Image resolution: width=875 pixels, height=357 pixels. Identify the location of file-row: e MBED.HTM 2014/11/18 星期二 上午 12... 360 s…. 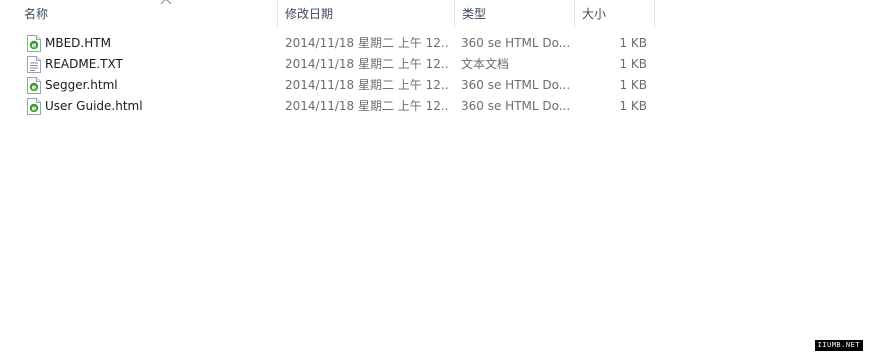
(327, 43).